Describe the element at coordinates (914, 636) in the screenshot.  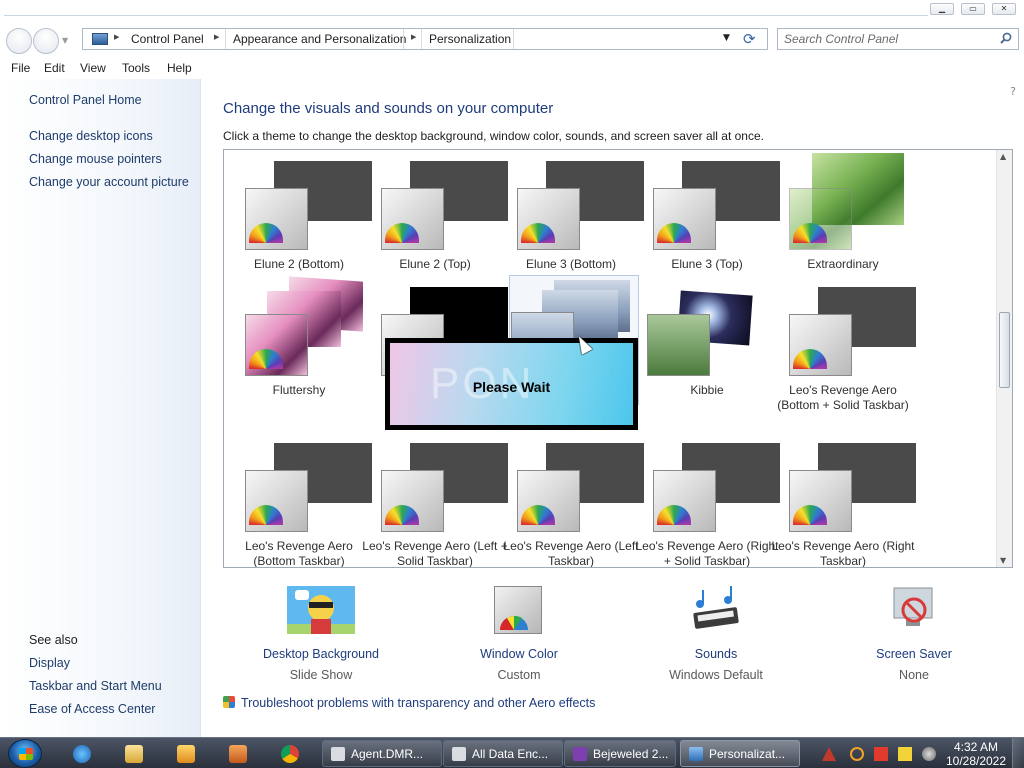
I see `screen-saver-setting: Screen Saver None` at that location.